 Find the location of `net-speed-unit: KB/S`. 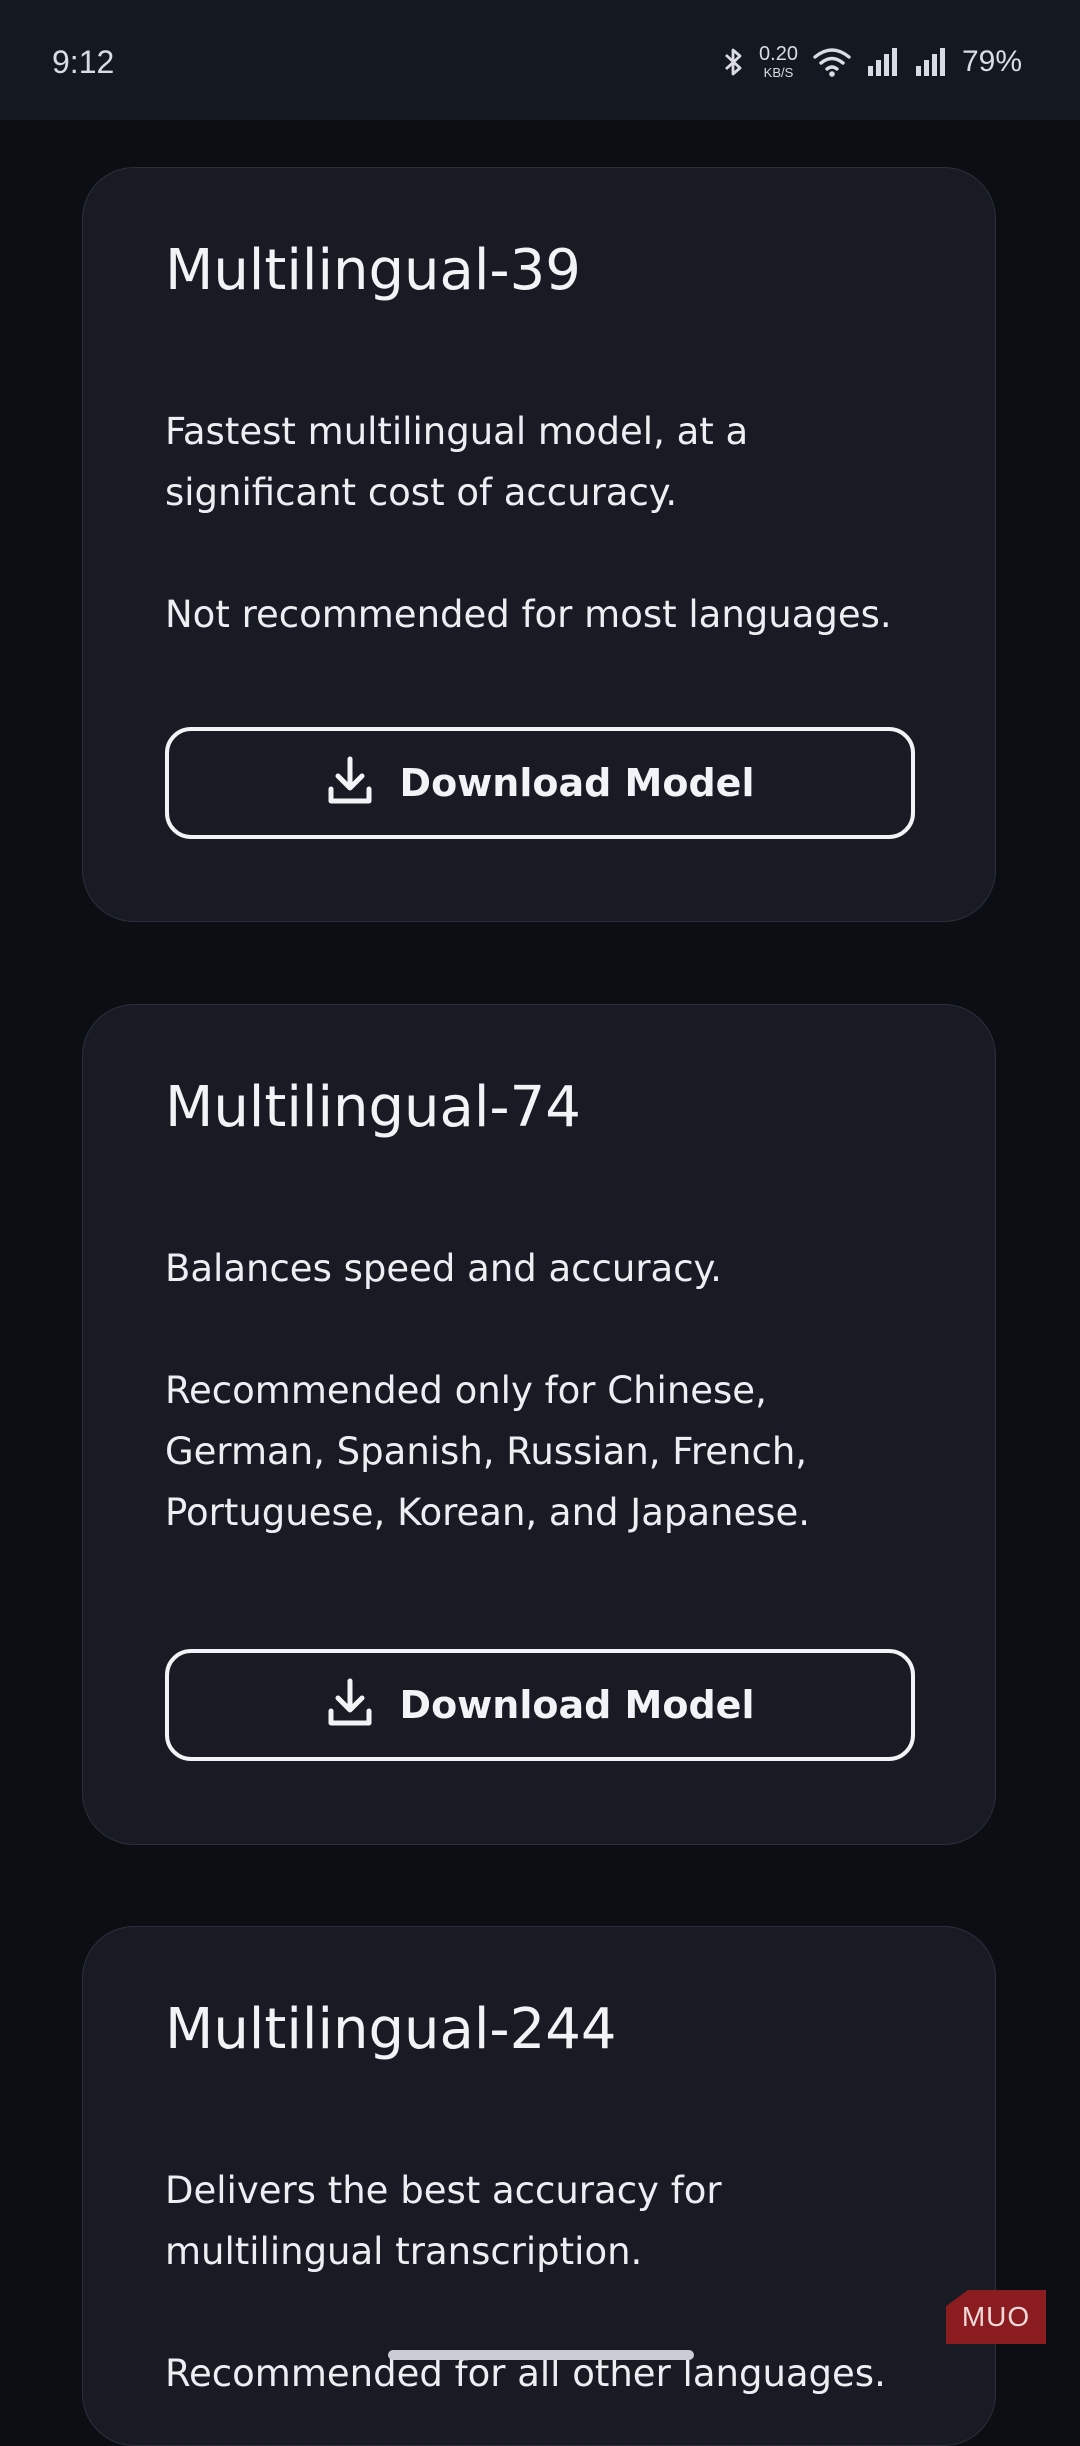

net-speed-unit: KB/S is located at coordinates (778, 72).